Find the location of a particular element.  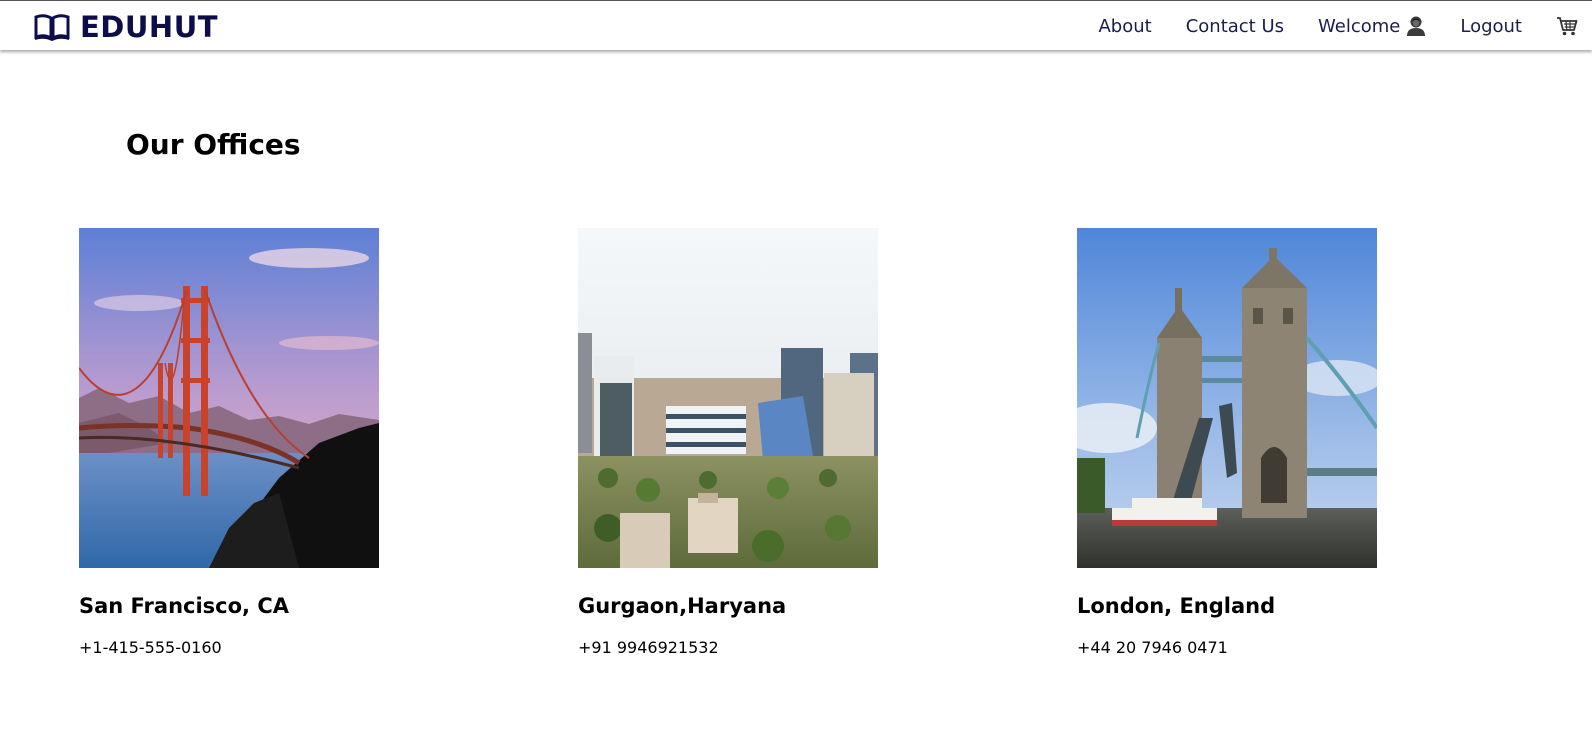

office-phone: +91 9946921532 is located at coordinates (728, 647).